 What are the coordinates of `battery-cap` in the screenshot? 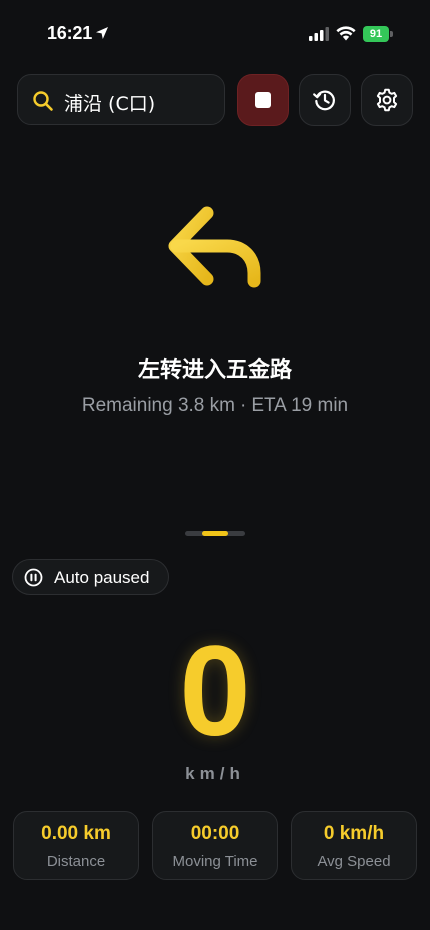 It's located at (391, 34).